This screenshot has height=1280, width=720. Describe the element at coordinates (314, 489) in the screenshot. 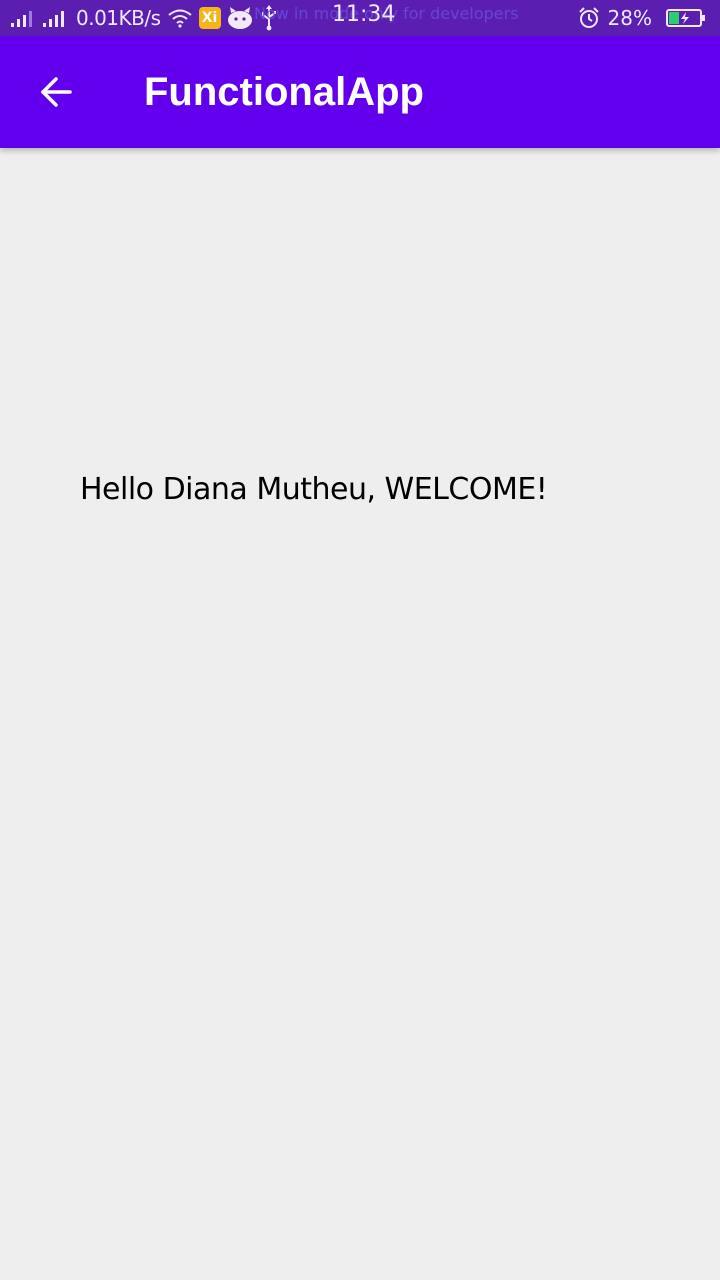

I see `welcome-message: Hello Diana Mutheu, WELCOME!` at that location.